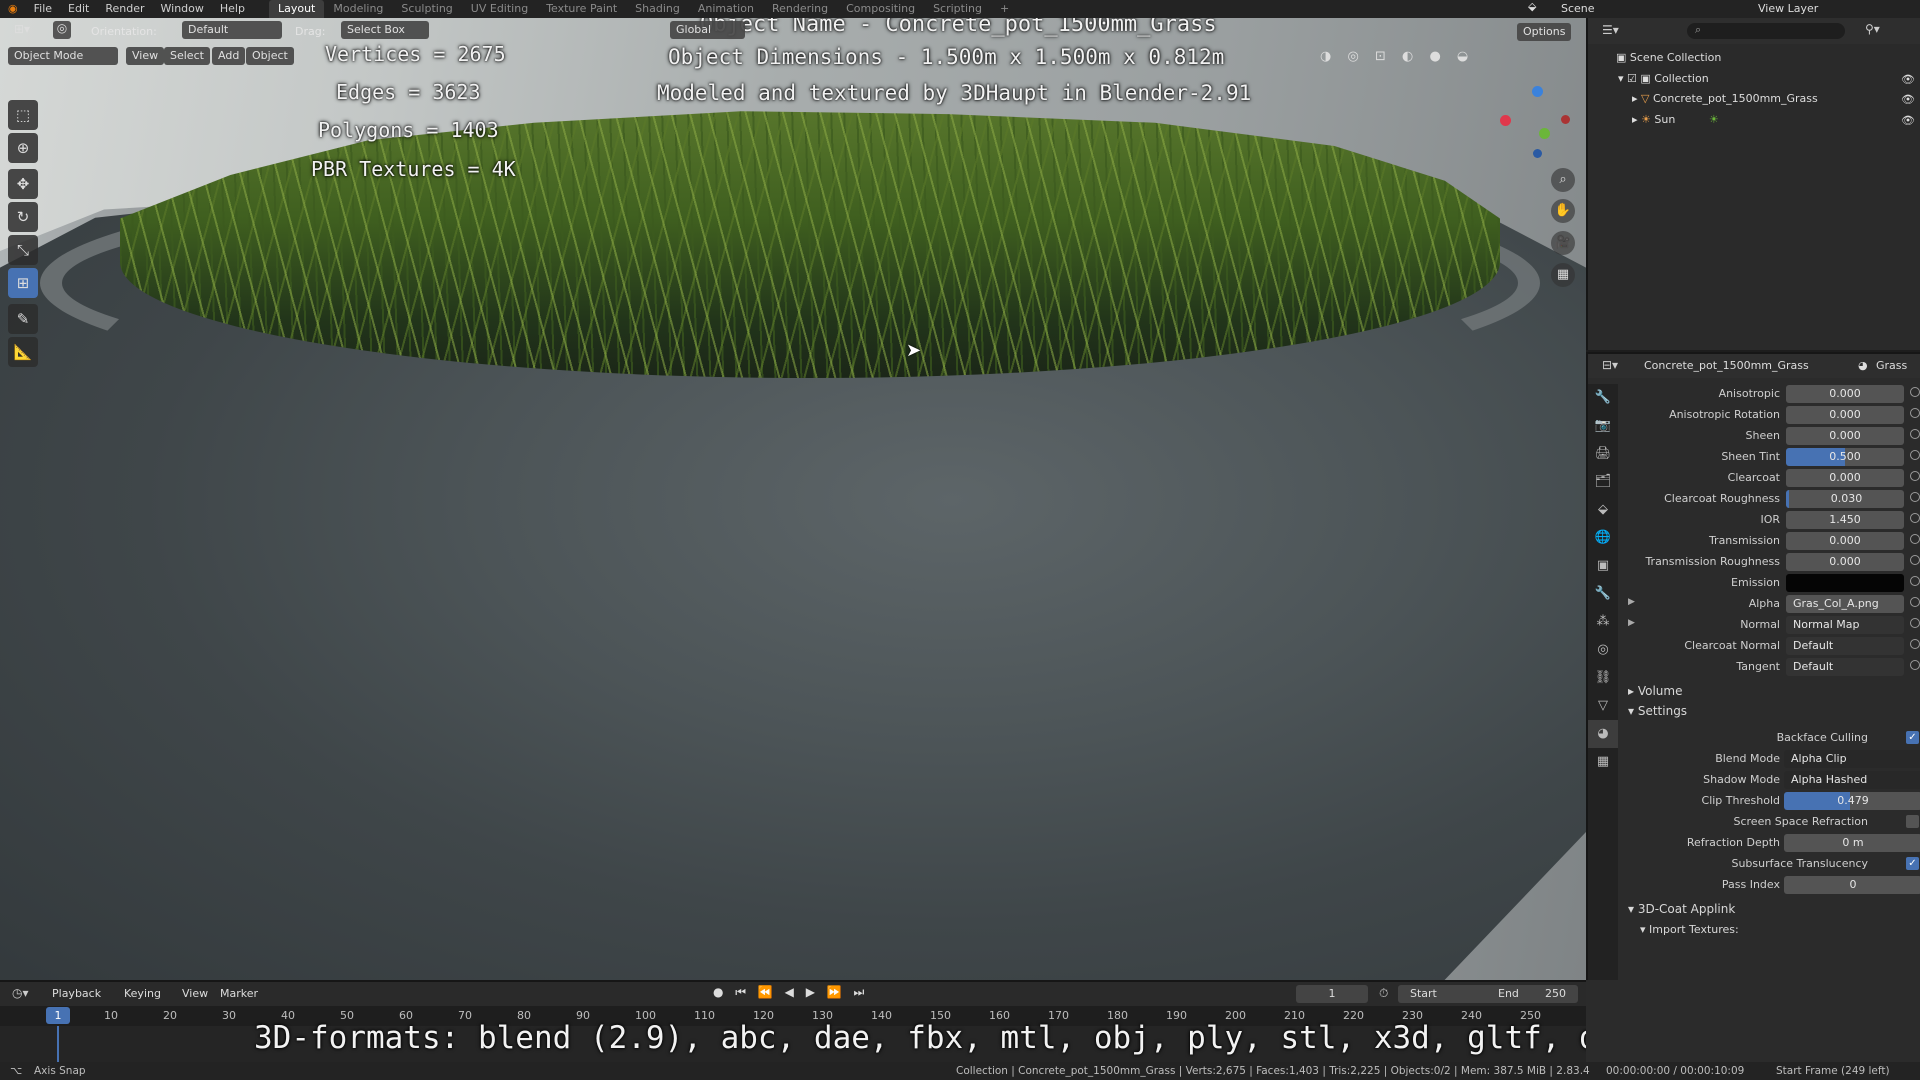 This screenshot has height=1080, width=1920. Describe the element at coordinates (726, 9) in the screenshot. I see `tab-animation: Animation` at that location.